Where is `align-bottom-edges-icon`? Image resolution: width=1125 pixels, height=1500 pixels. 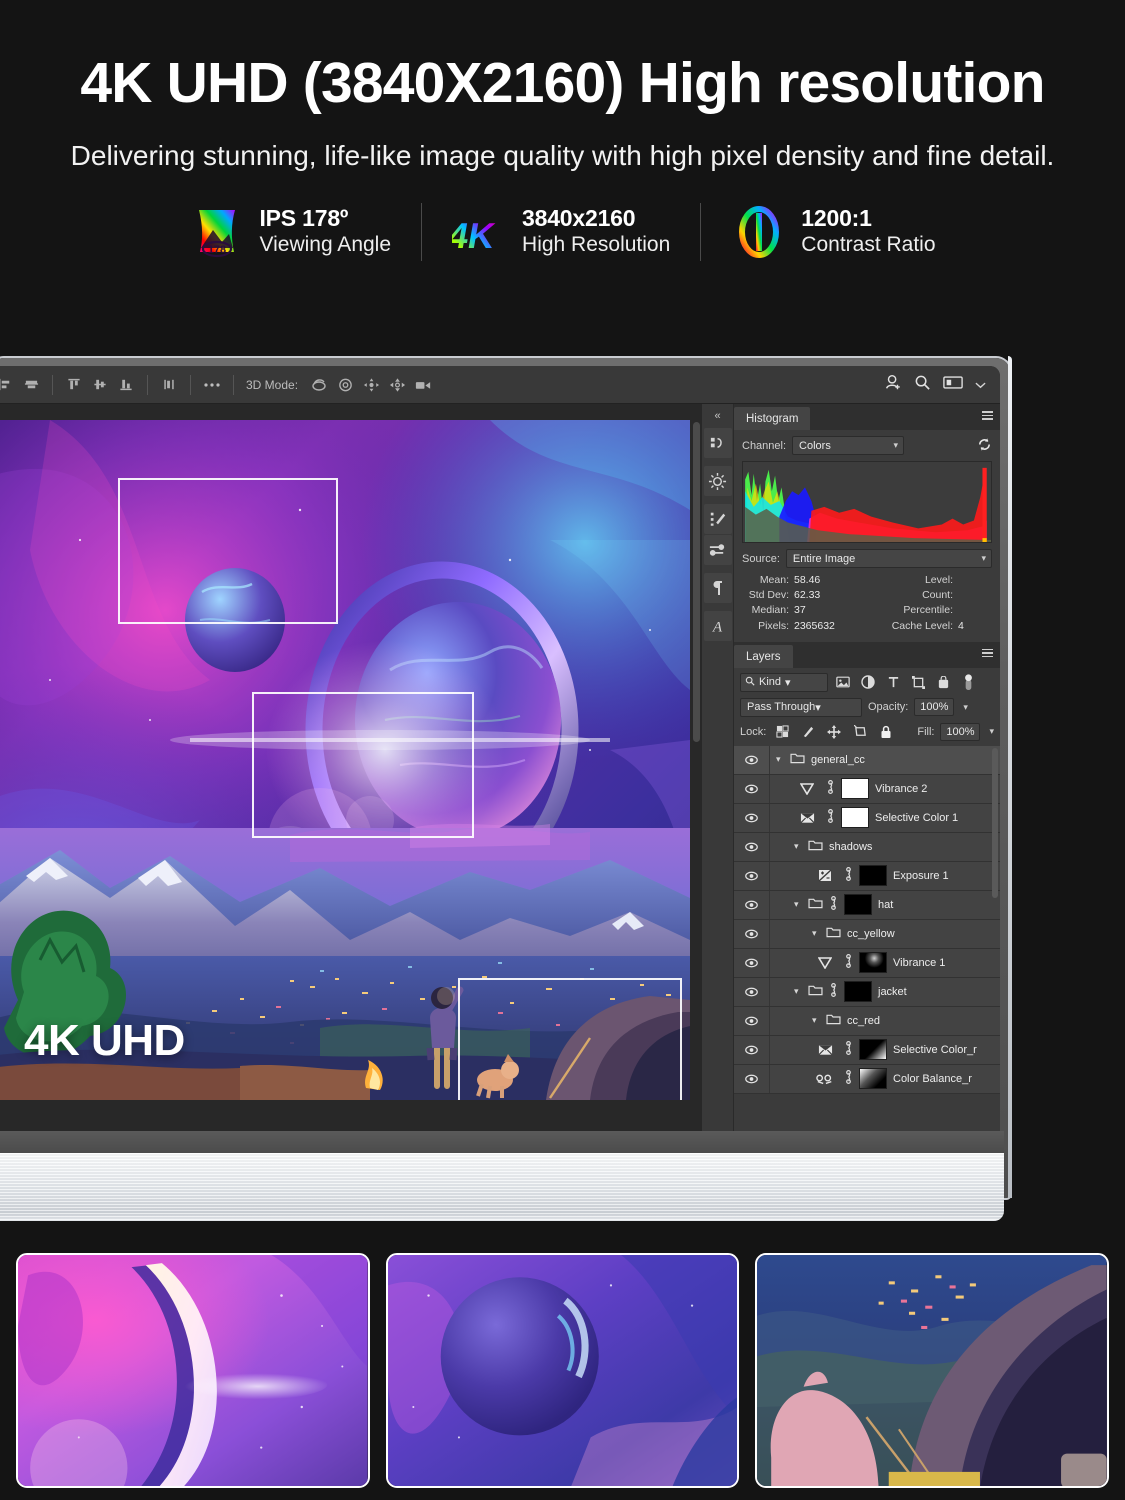 align-bottom-edges-icon is located at coordinates (126, 385).